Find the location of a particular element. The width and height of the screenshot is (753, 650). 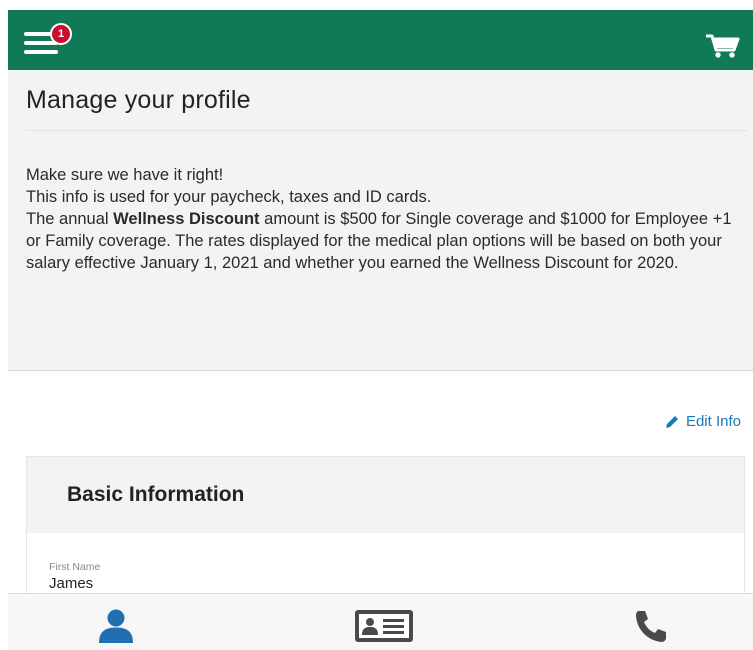

shopping-cart-icon is located at coordinates (723, 46).